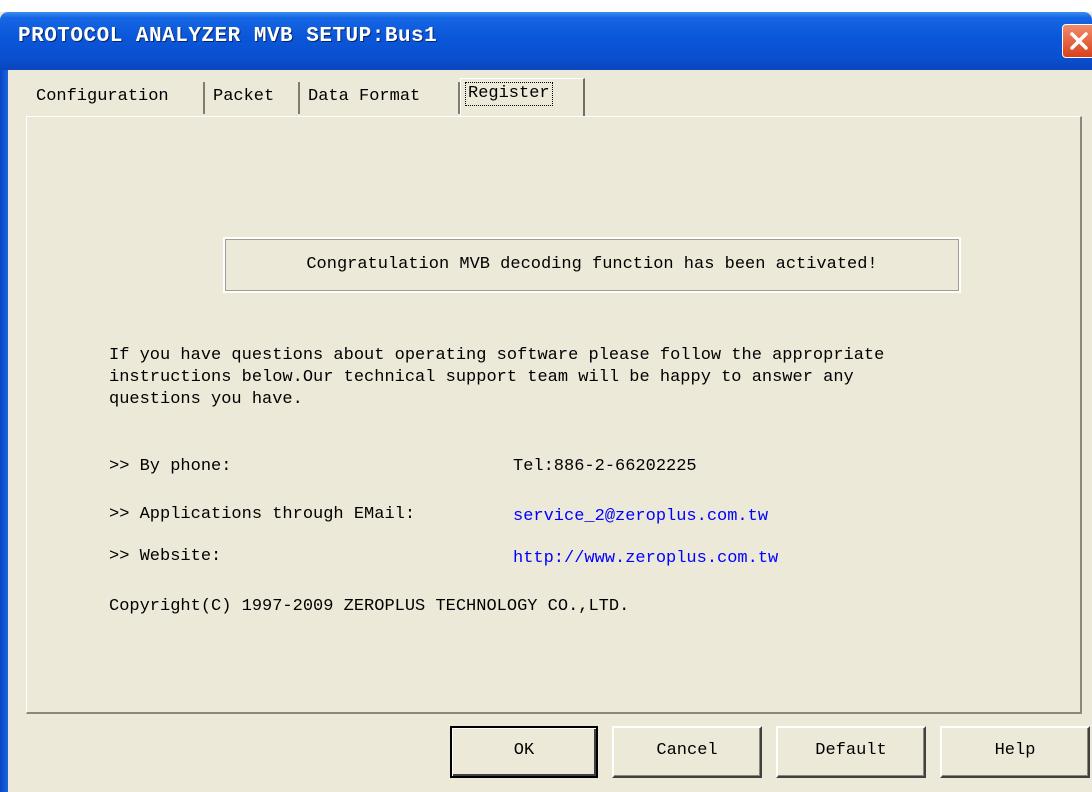 The image size is (1092, 792). What do you see at coordinates (851, 752) in the screenshot?
I see `default-button: Default` at bounding box center [851, 752].